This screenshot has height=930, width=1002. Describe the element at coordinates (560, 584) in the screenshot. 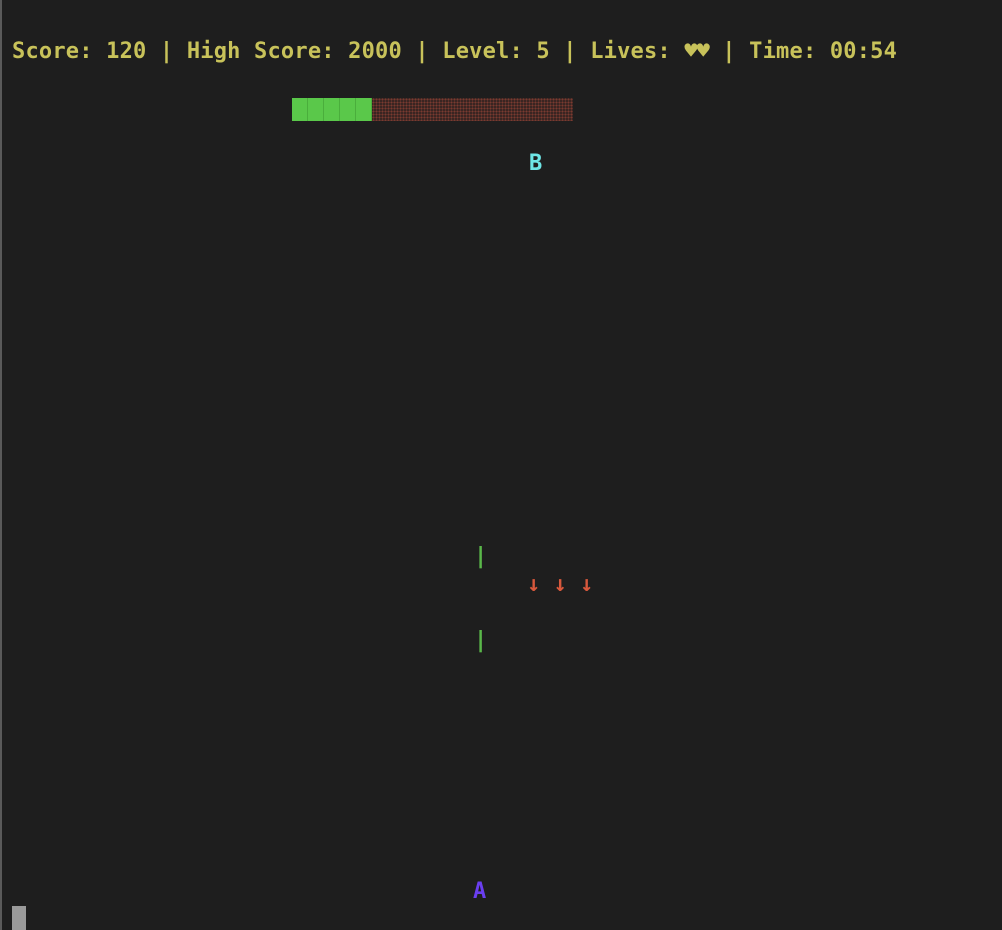

I see `enemy-projectiles: ↓ ↓ ↓` at that location.